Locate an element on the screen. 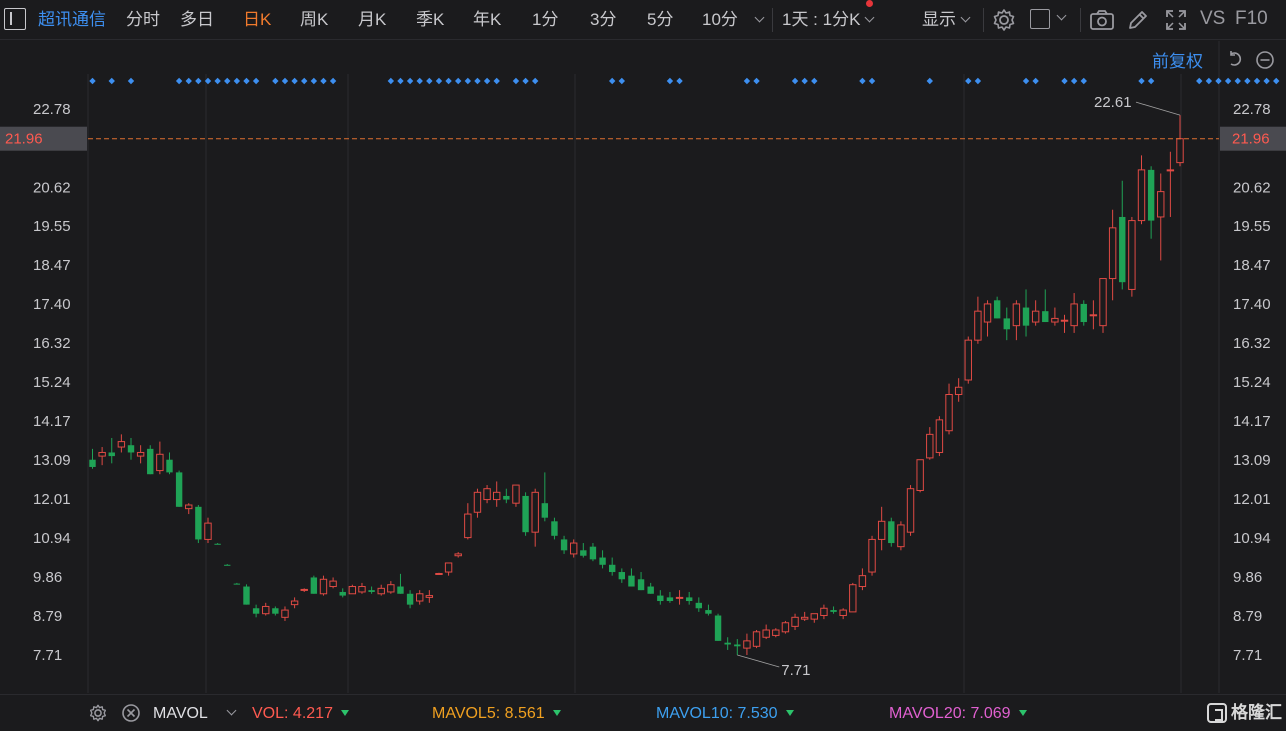  pencil-icon is located at coordinates (1138, 20).